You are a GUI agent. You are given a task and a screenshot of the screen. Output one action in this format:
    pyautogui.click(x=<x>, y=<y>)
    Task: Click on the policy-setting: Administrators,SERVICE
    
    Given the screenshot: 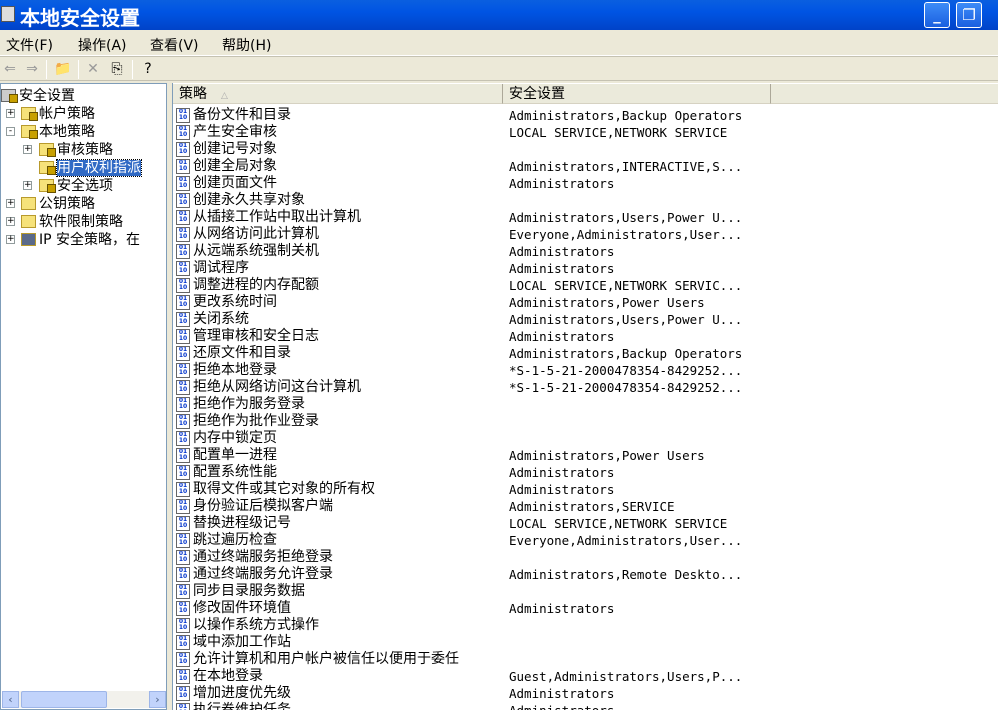 What is the action you would take?
    pyautogui.click(x=592, y=506)
    